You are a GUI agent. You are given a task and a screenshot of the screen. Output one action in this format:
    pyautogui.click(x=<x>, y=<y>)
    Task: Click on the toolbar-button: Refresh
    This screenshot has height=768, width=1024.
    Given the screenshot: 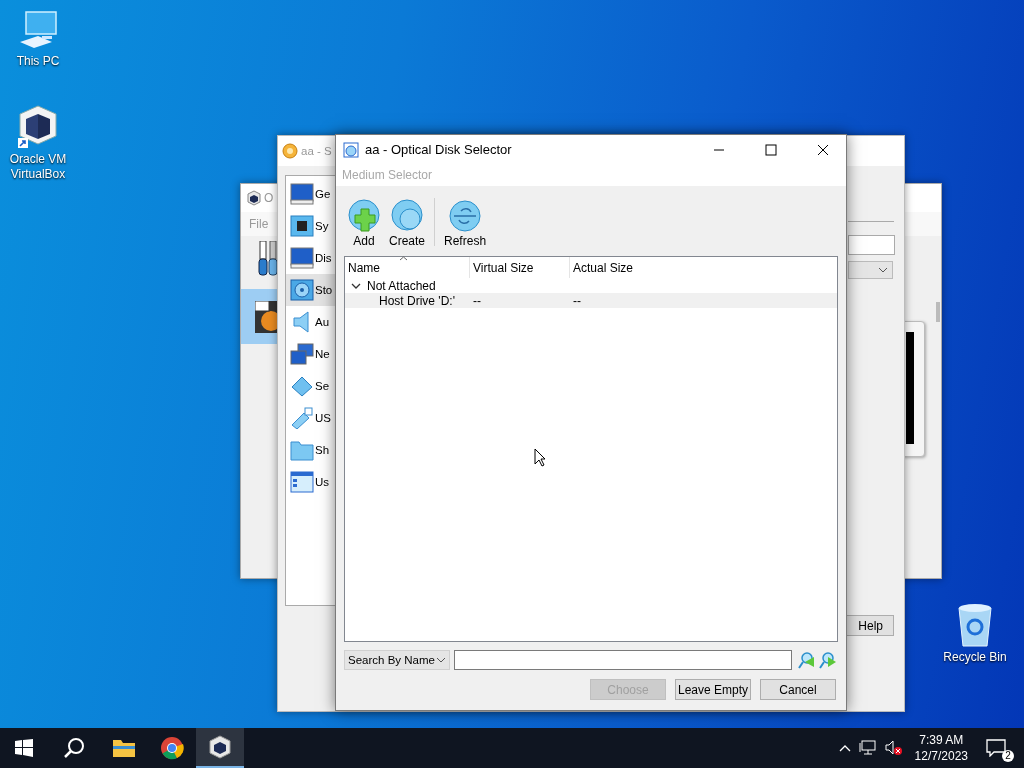 What is the action you would take?
    pyautogui.click(x=465, y=223)
    